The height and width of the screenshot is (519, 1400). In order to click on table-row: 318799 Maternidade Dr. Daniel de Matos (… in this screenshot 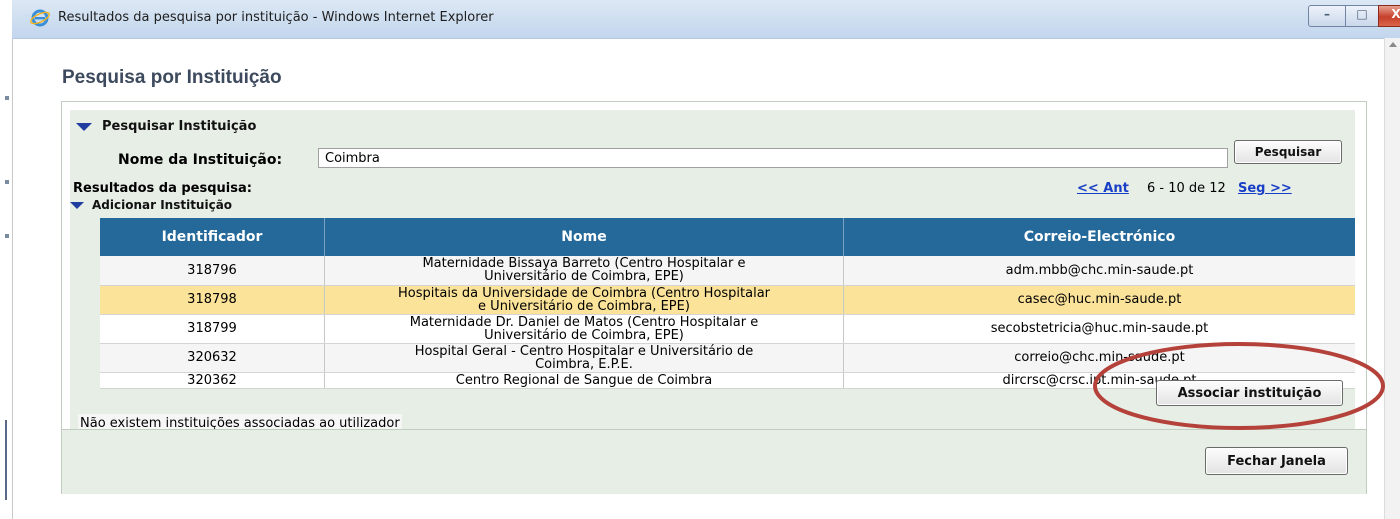, I will do `click(727, 329)`.